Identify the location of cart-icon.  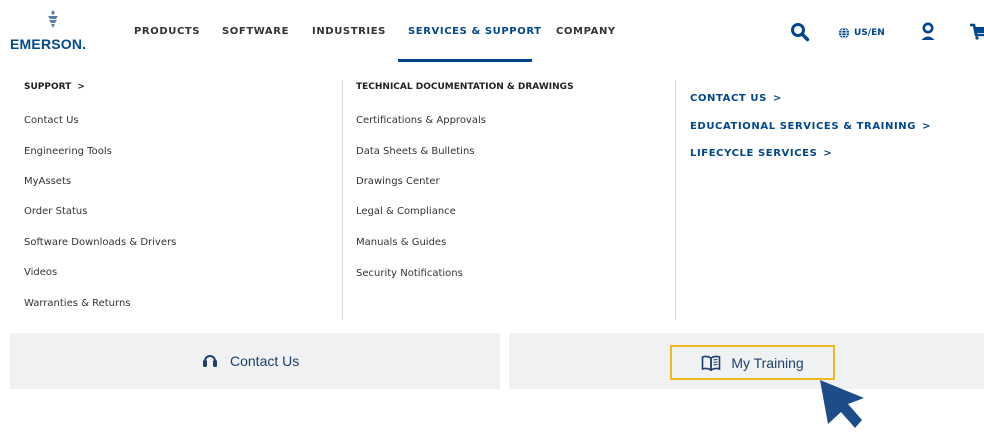
(977, 32).